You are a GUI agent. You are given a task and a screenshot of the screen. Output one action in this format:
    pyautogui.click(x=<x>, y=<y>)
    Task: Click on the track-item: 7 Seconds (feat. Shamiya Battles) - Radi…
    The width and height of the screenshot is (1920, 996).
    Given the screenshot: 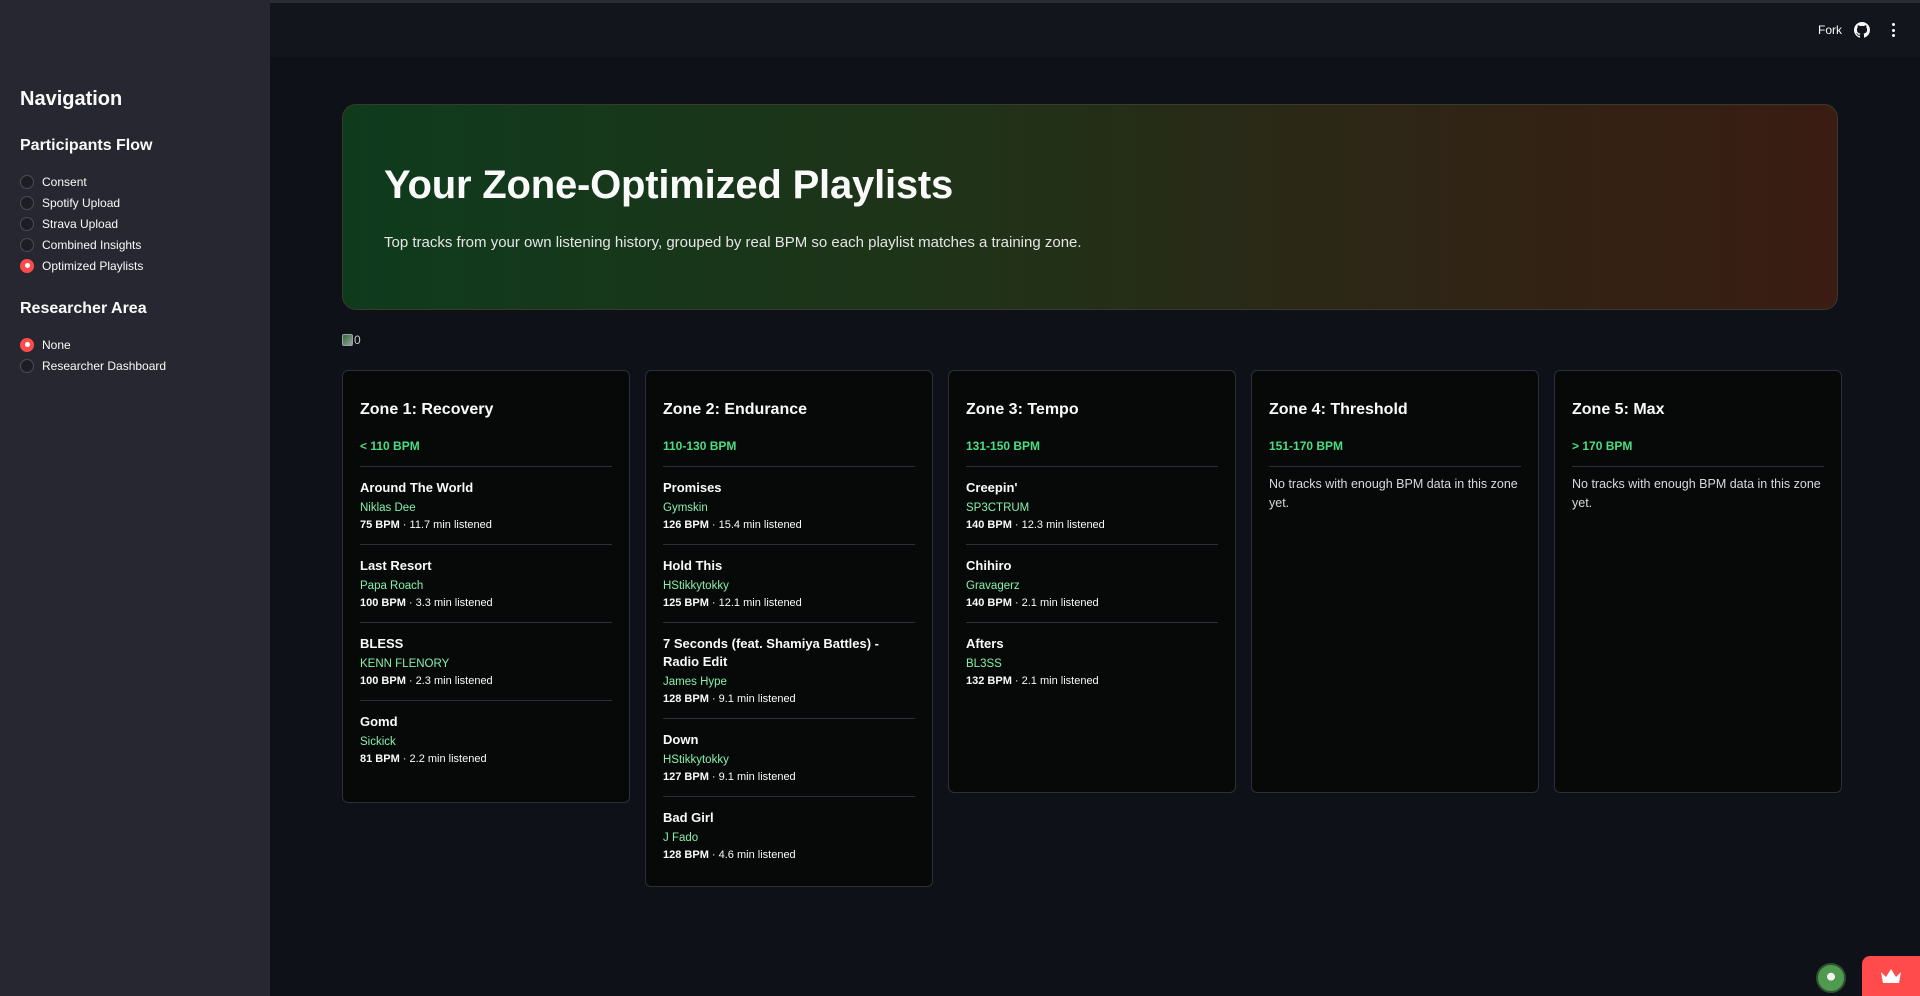 What is the action you would take?
    pyautogui.click(x=789, y=671)
    